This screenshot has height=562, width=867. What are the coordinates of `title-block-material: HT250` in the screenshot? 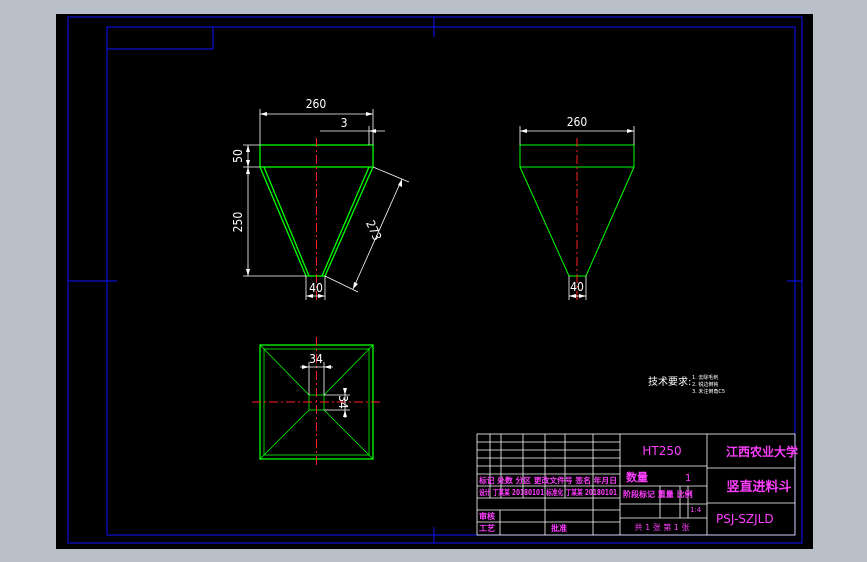 It's located at (661, 451).